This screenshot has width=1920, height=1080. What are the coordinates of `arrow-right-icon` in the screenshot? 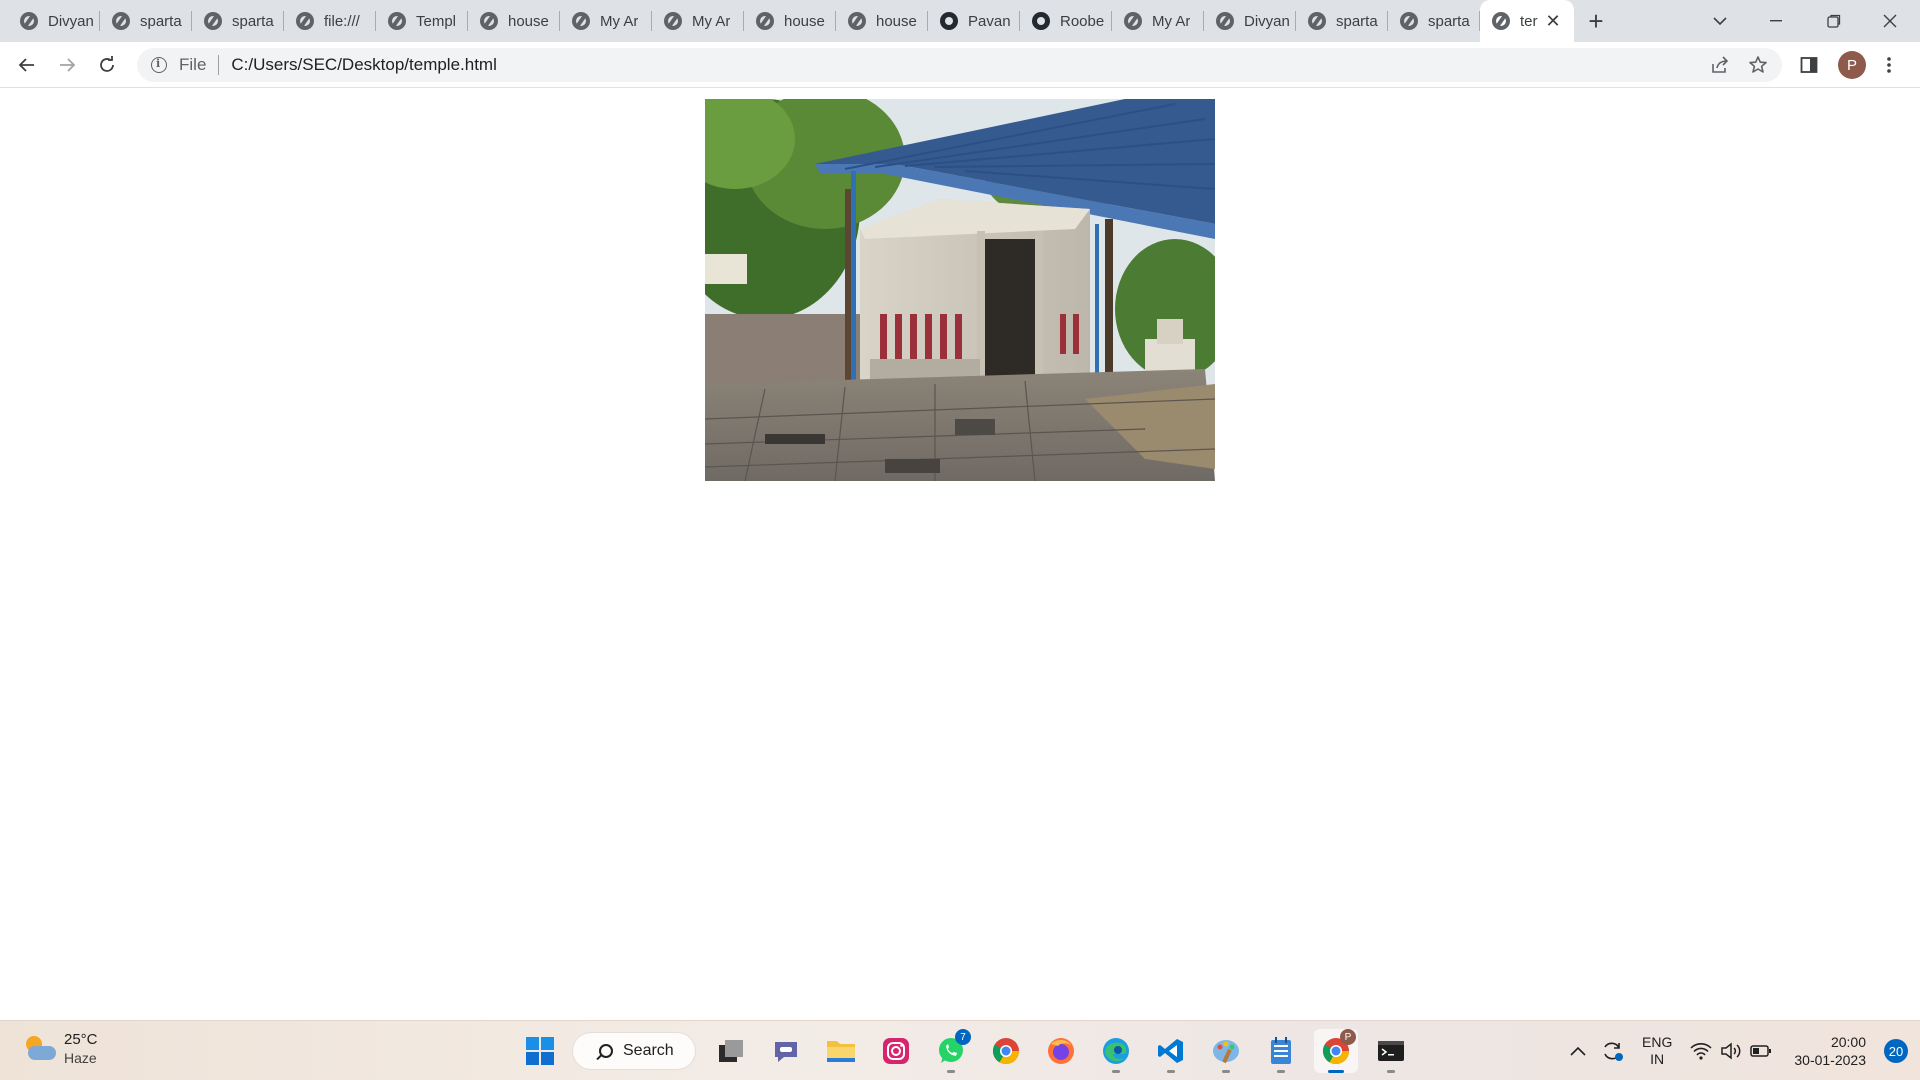 It's located at (68, 65).